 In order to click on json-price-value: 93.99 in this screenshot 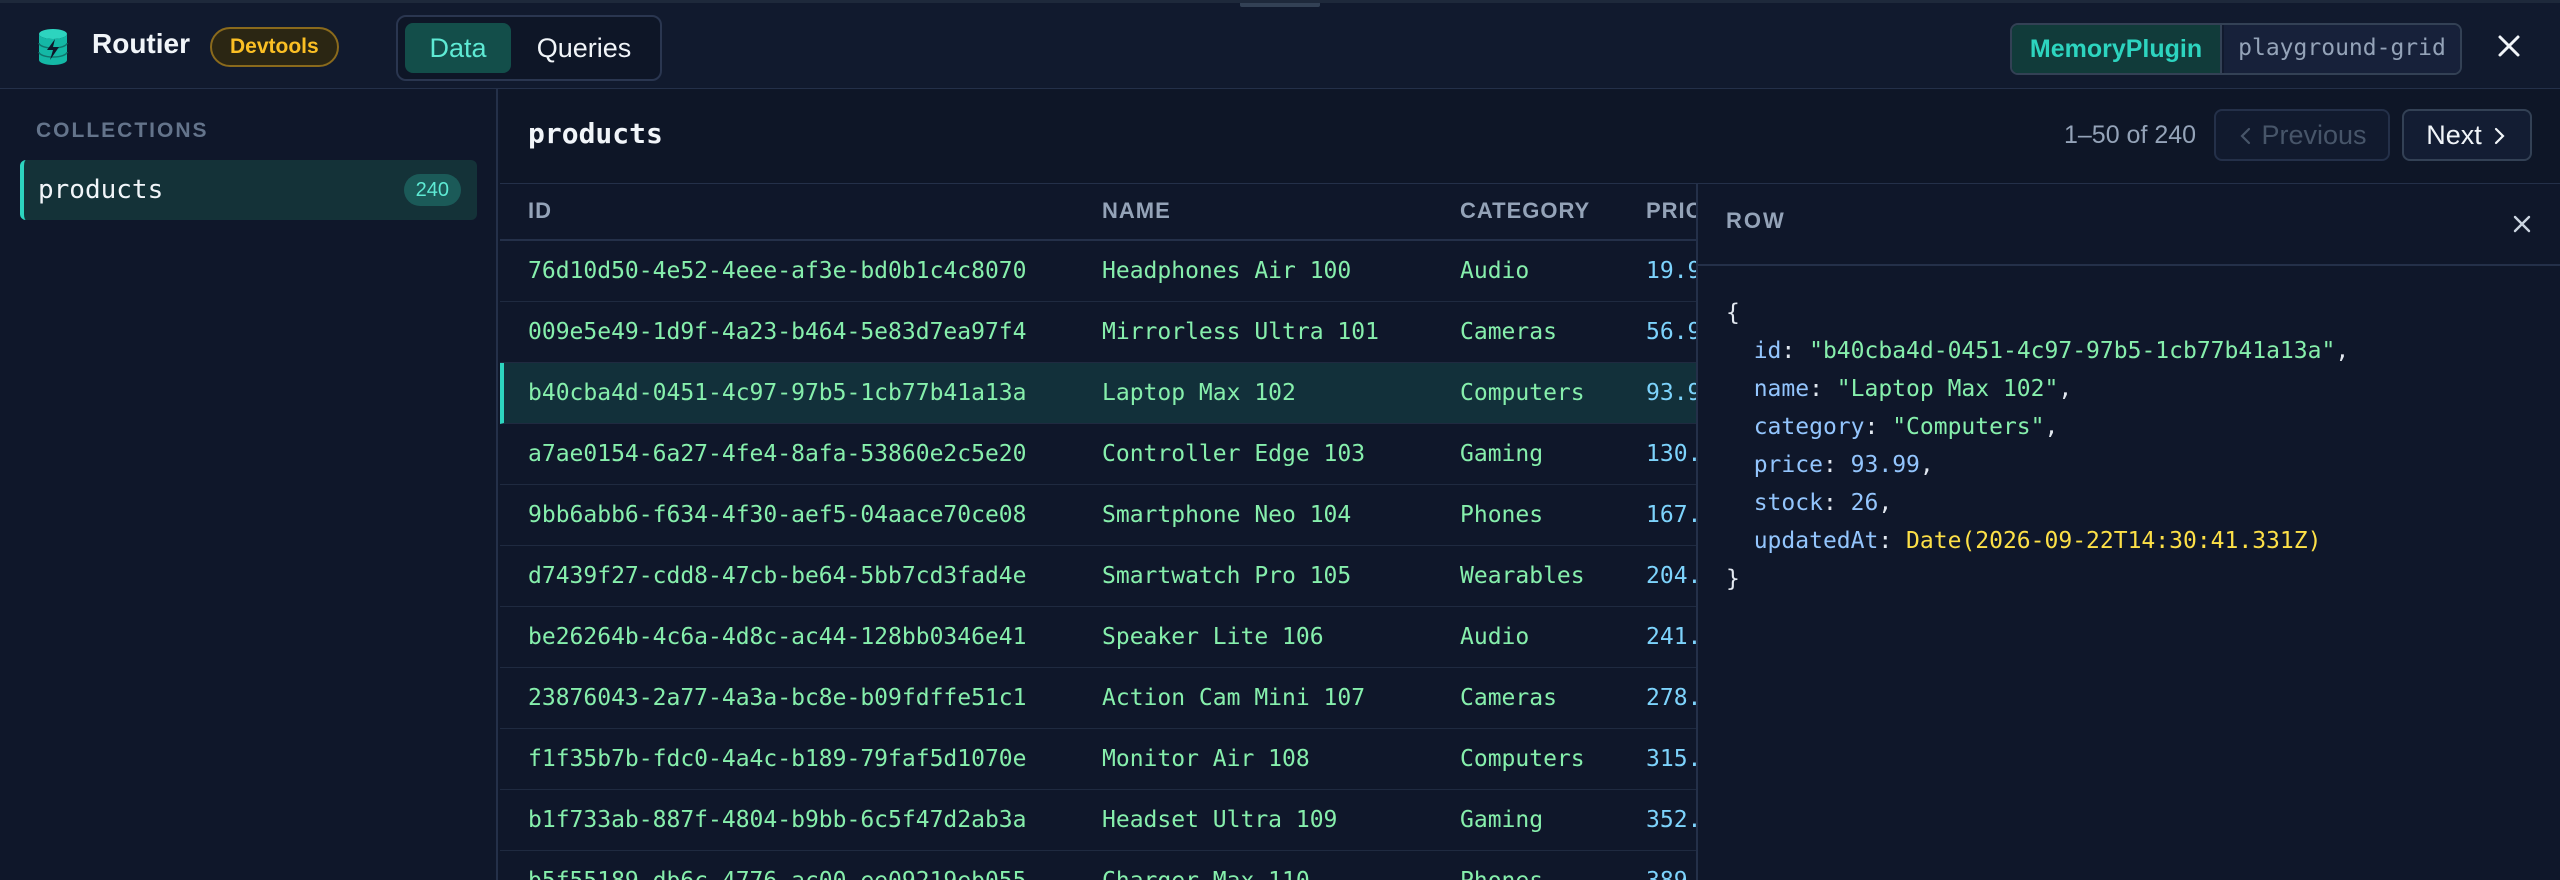, I will do `click(1885, 465)`.